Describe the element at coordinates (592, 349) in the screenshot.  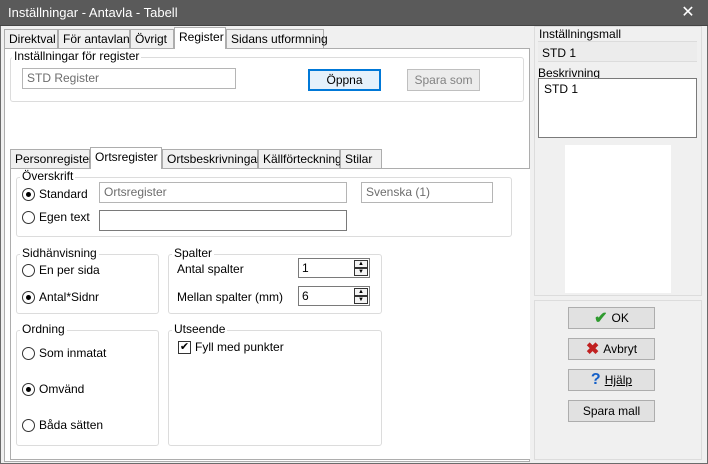
I see `cross-icon: ✖` at that location.